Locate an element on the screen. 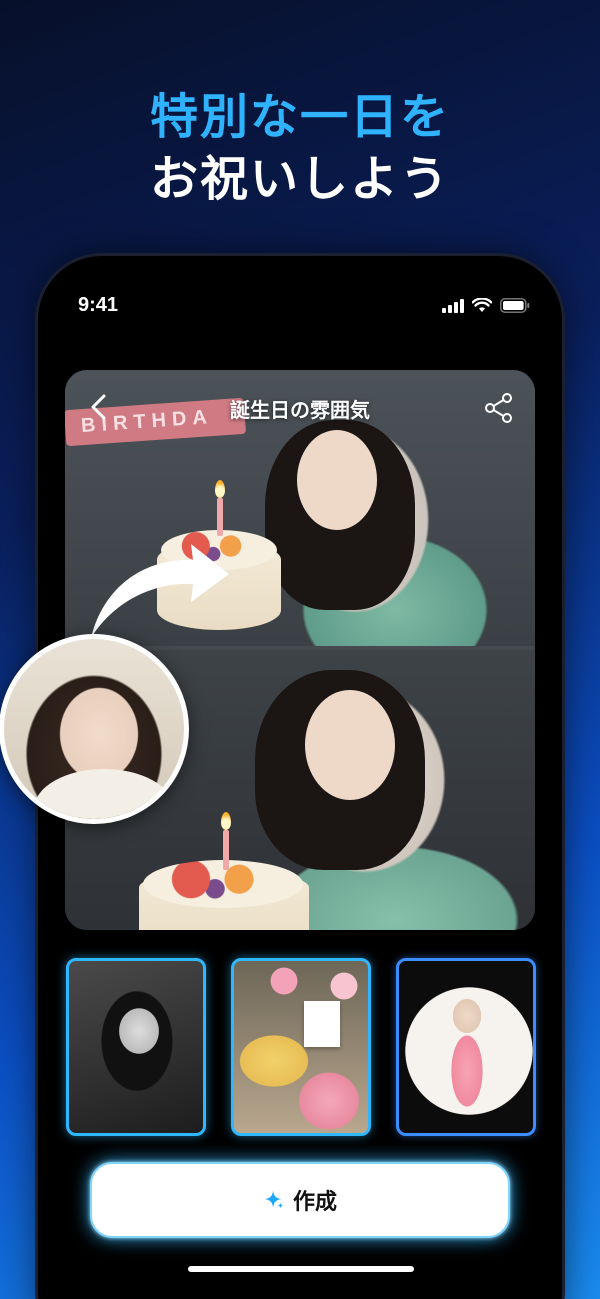  headline-line-2: お祝いしよう is located at coordinates (299, 179).